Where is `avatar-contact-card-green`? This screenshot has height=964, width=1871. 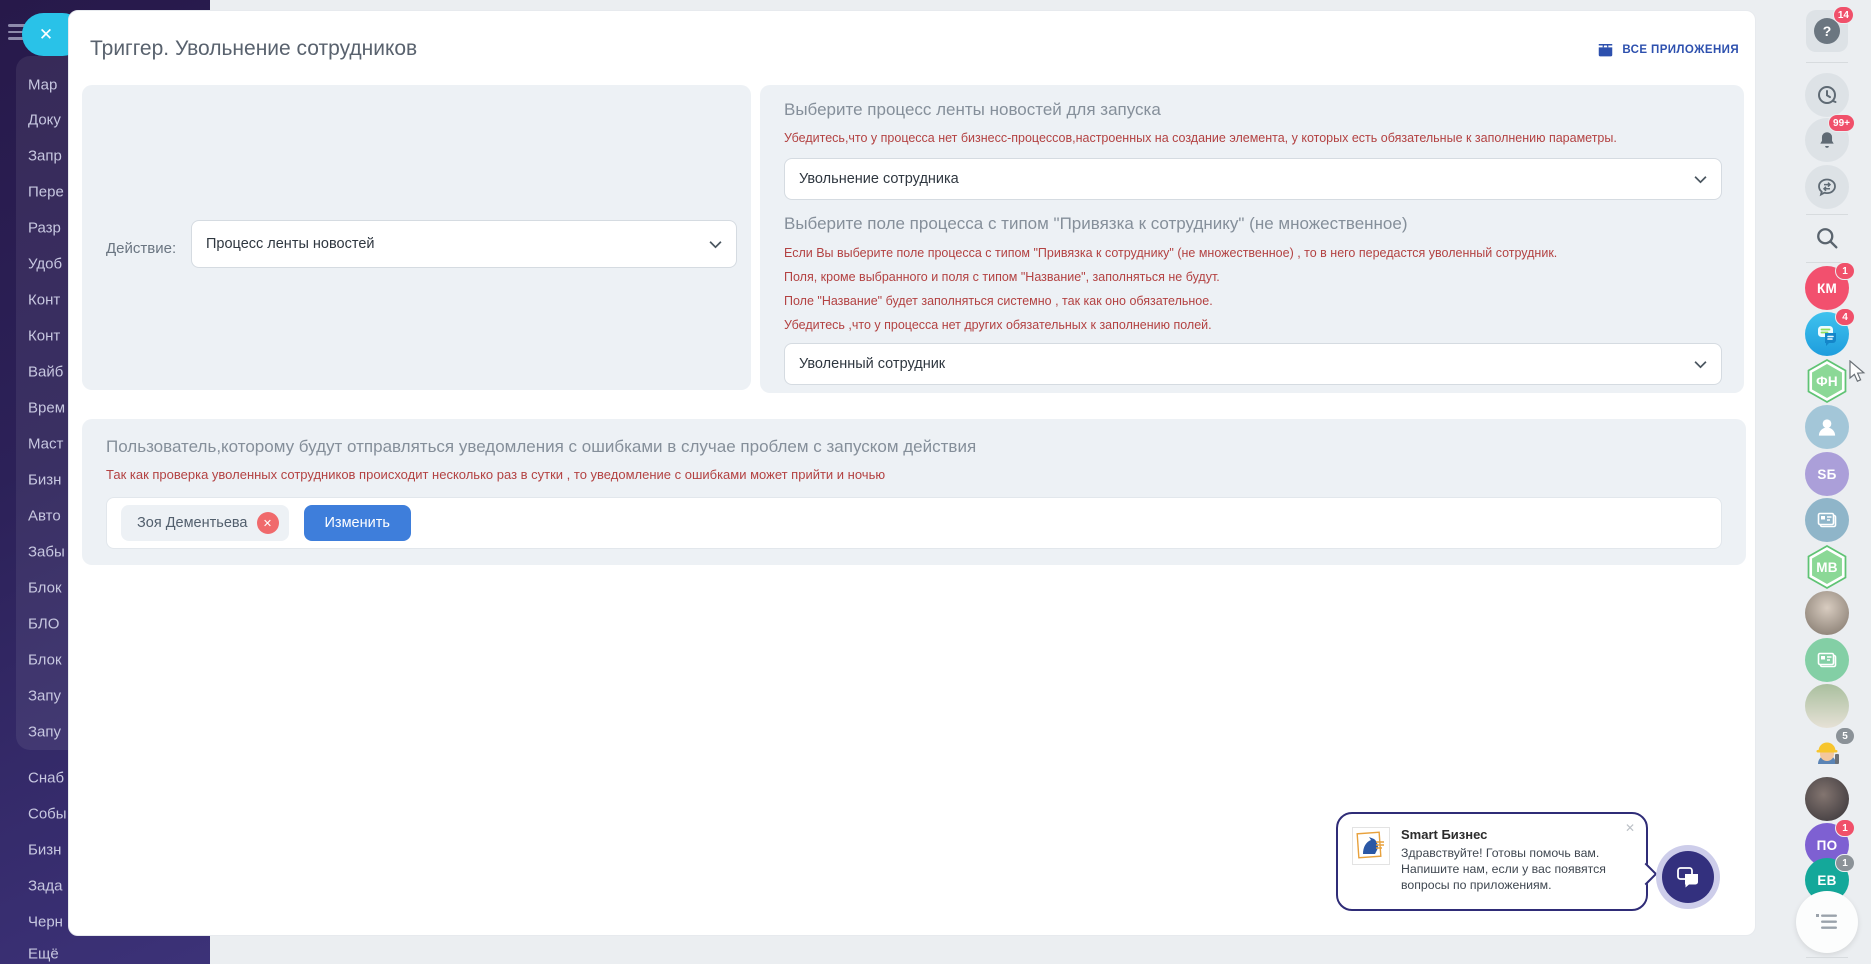
avatar-contact-card-green is located at coordinates (1827, 660).